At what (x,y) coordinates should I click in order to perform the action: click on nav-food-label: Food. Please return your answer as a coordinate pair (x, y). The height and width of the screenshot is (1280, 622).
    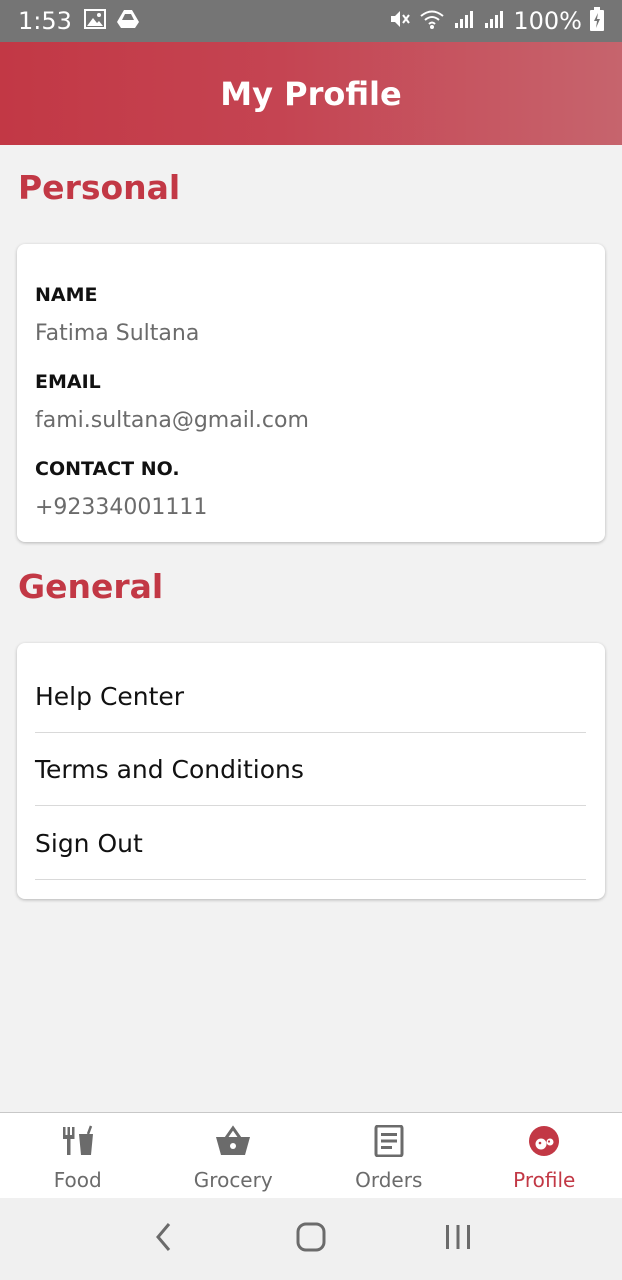
    Looking at the image, I should click on (77, 1180).